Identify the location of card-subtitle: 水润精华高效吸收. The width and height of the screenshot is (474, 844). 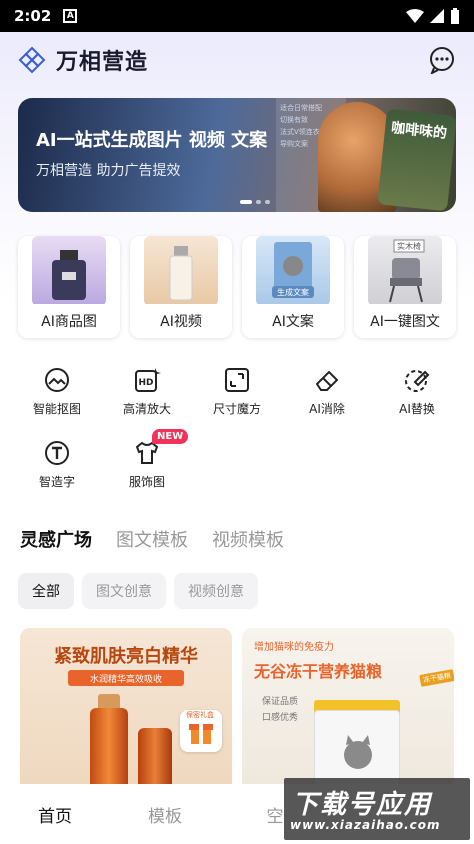
(126, 678).